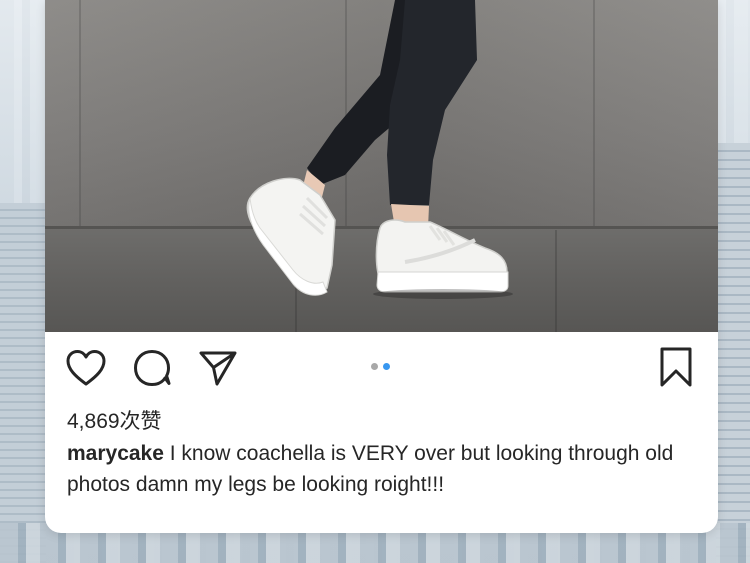 This screenshot has height=563, width=750. Describe the element at coordinates (114, 420) in the screenshot. I see `likes-count: 4,869次赞` at that location.